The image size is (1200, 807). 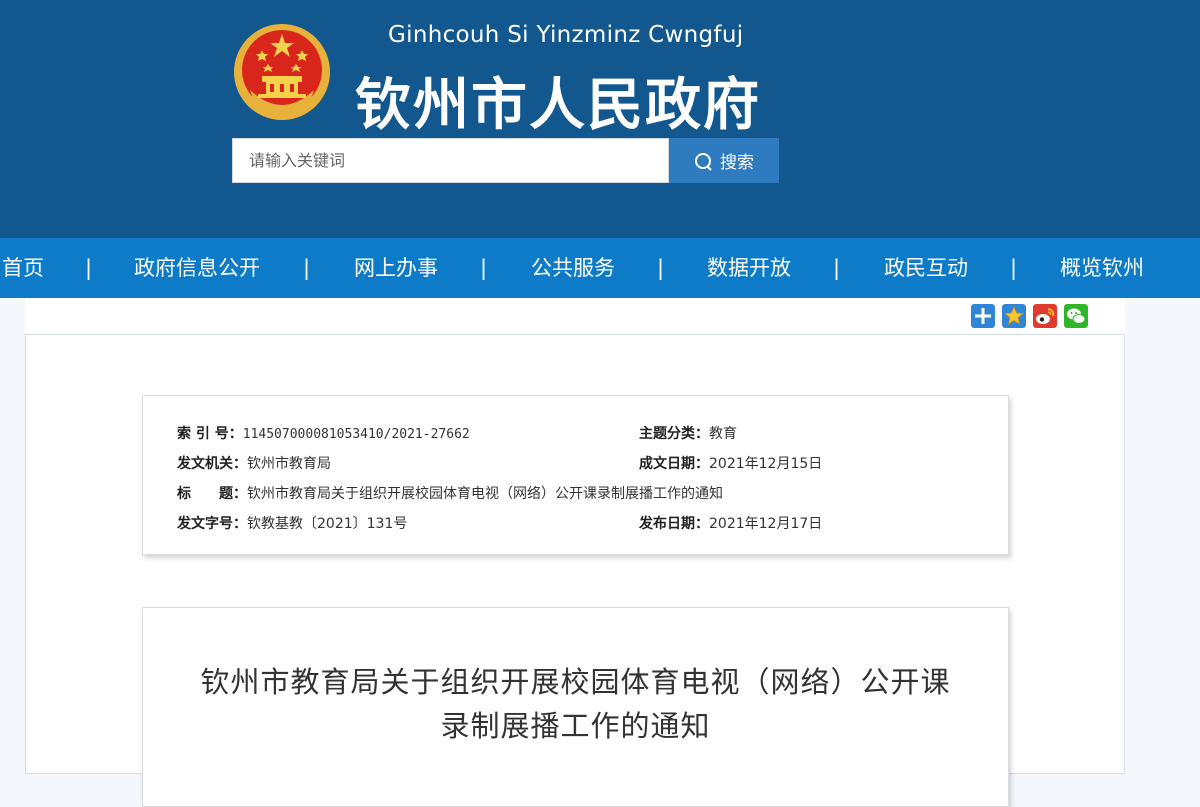 I want to click on document-title-line2: 录制展播工作的通知, so click(x=575, y=726).